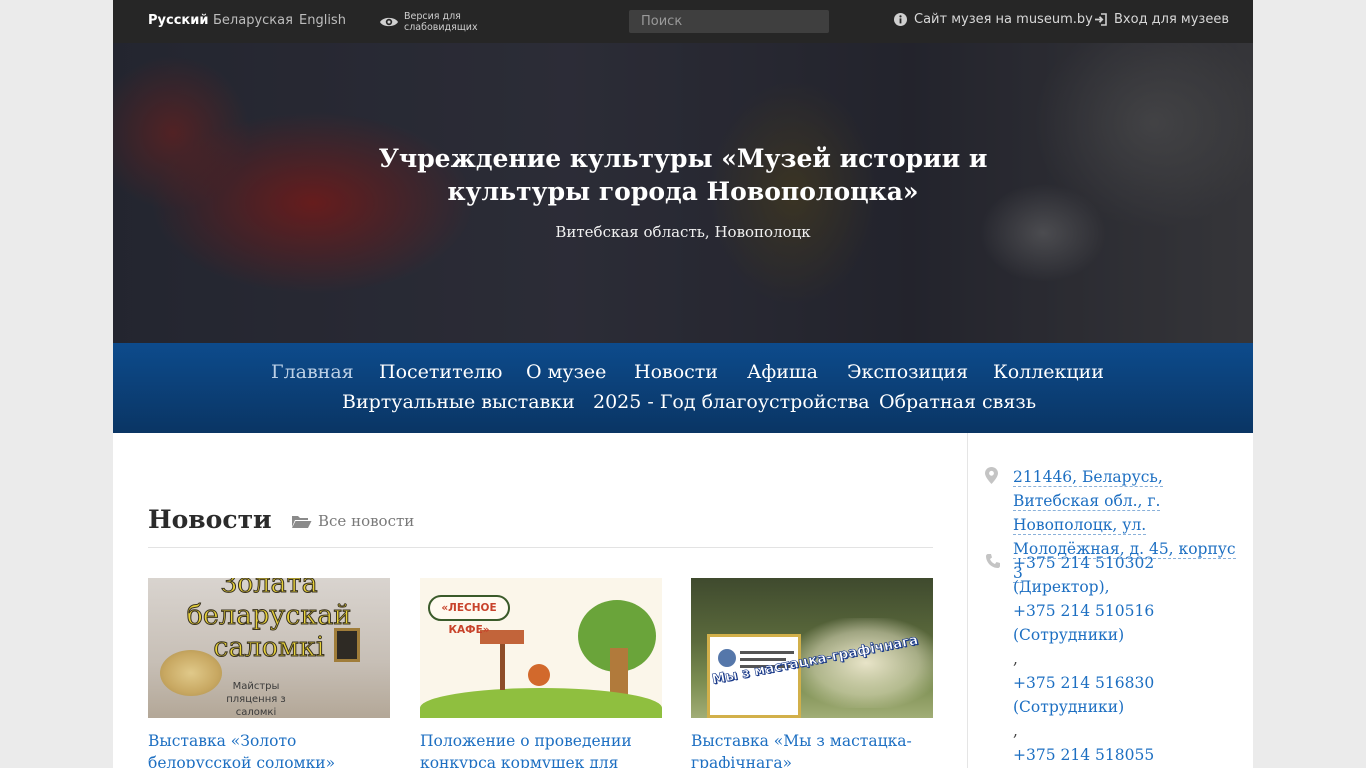 The image size is (1366, 768). I want to click on image-text: беларускай, so click(269, 615).